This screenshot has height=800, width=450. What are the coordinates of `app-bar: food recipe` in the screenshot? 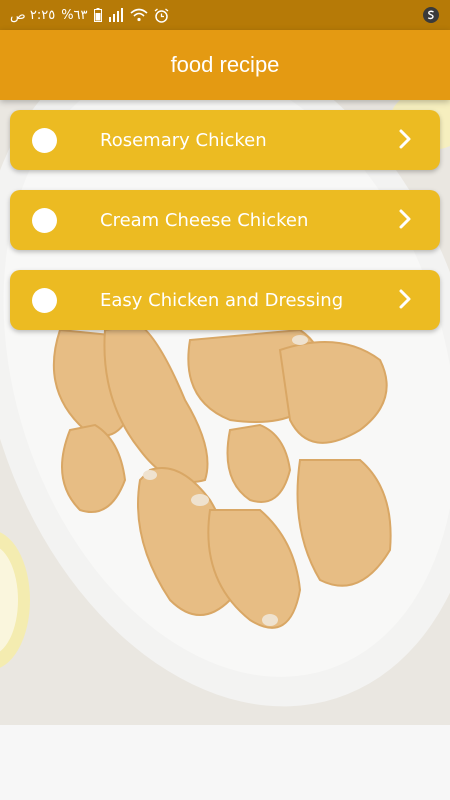 It's located at (225, 65).